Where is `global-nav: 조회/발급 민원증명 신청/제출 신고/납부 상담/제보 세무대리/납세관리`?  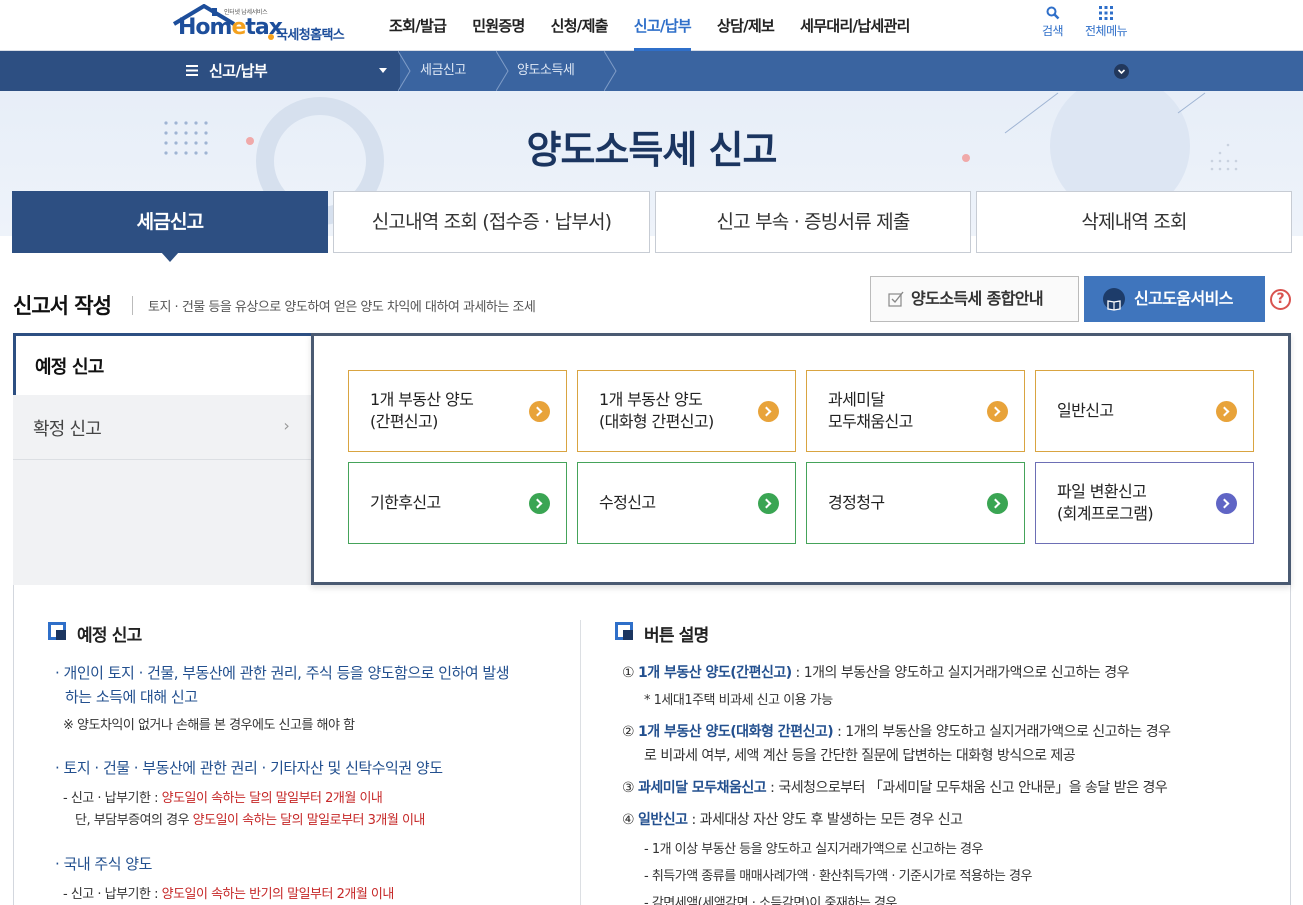
global-nav: 조회/발급 민원증명 신청/제출 신고/납부 상담/제보 세무대리/납세관리 is located at coordinates (649, 25).